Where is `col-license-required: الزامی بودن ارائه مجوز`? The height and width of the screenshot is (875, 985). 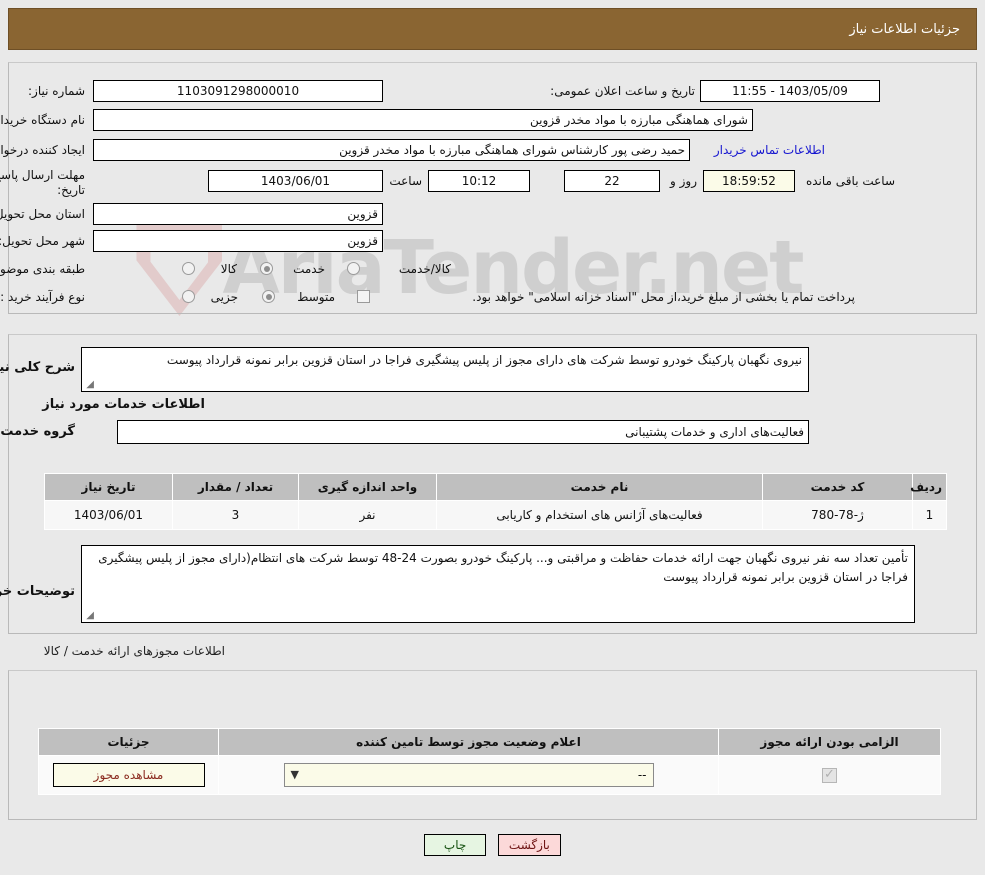
col-license-required: الزامی بودن ارائه مجوز is located at coordinates (829, 742).